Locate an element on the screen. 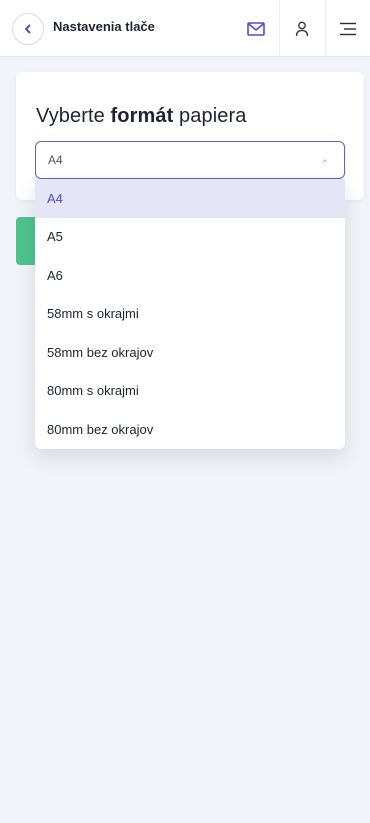 This screenshot has height=823, width=370. back-button is located at coordinates (28, 29).